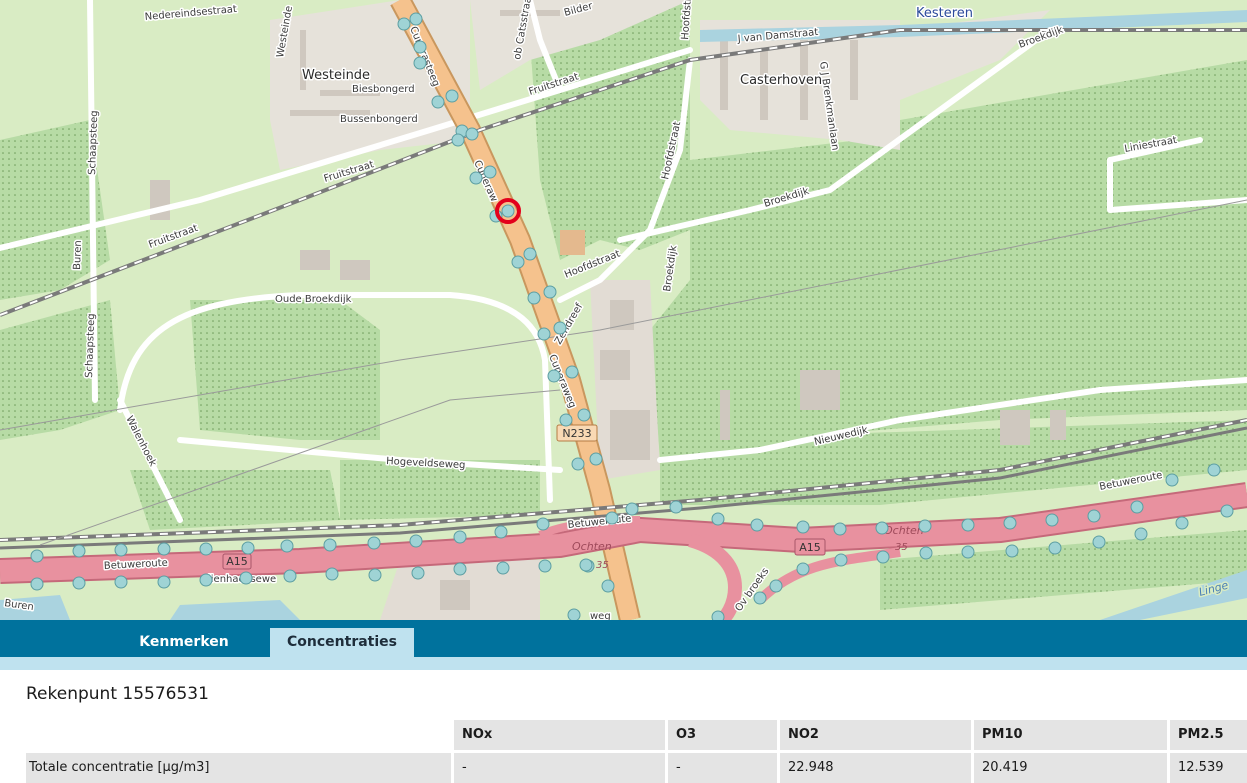 The image size is (1247, 783). Describe the element at coordinates (313, 299) in the screenshot. I see `street-label-oude-broekdijk: Oude Broekdijk` at that location.